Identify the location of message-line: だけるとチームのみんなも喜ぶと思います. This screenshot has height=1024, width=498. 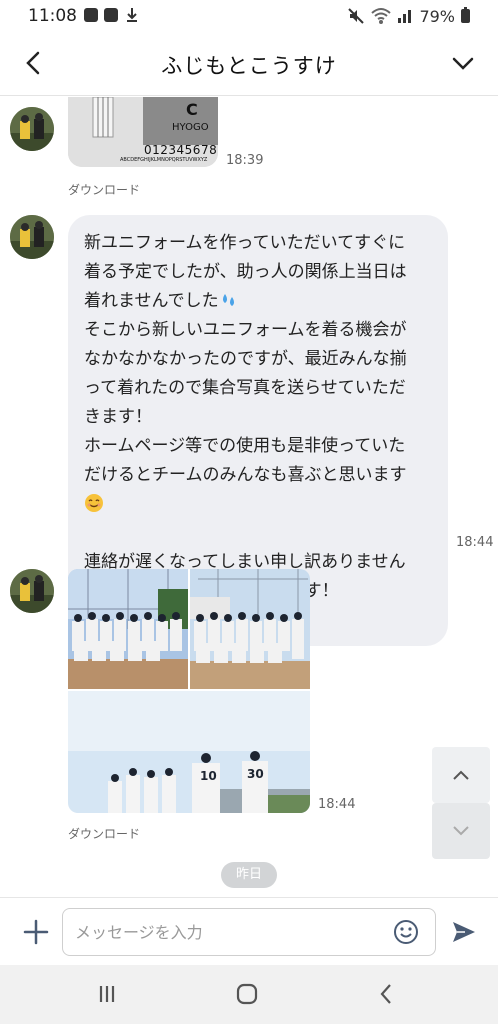
(245, 475).